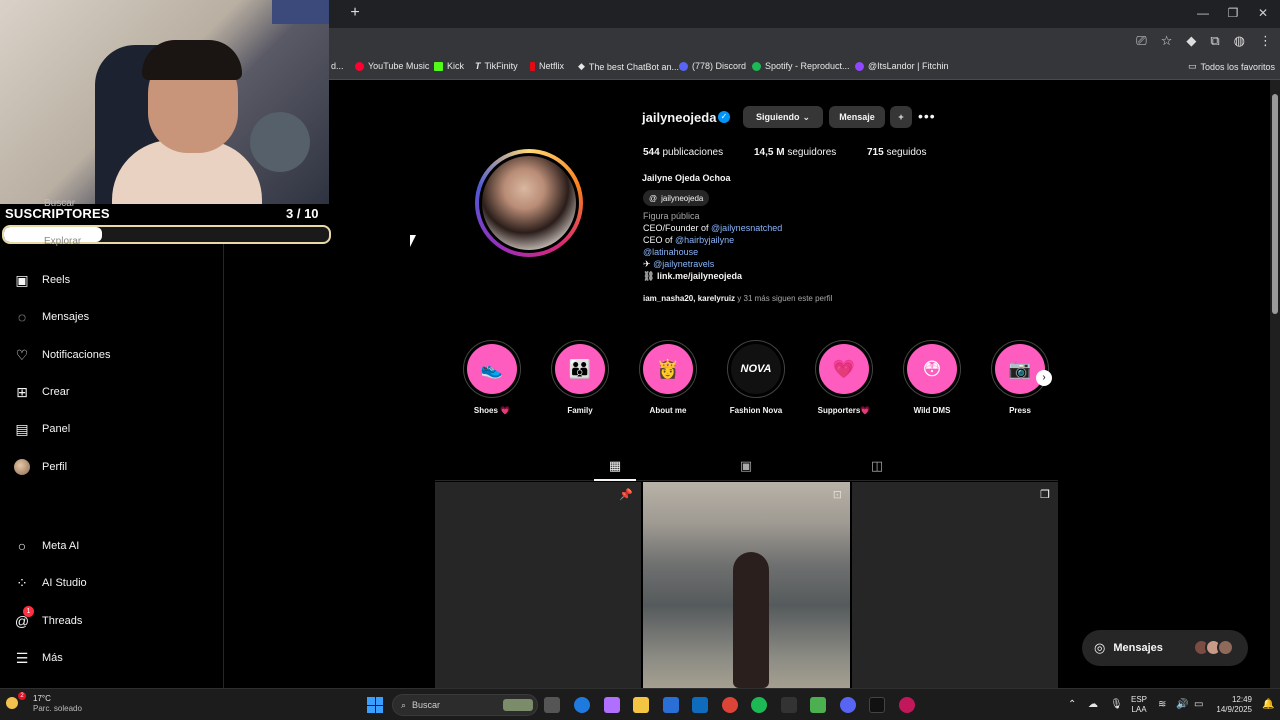 Image resolution: width=1280 pixels, height=720 pixels. Describe the element at coordinates (704, 240) in the screenshot. I see `bio-link: @hairbyjailyne` at that location.